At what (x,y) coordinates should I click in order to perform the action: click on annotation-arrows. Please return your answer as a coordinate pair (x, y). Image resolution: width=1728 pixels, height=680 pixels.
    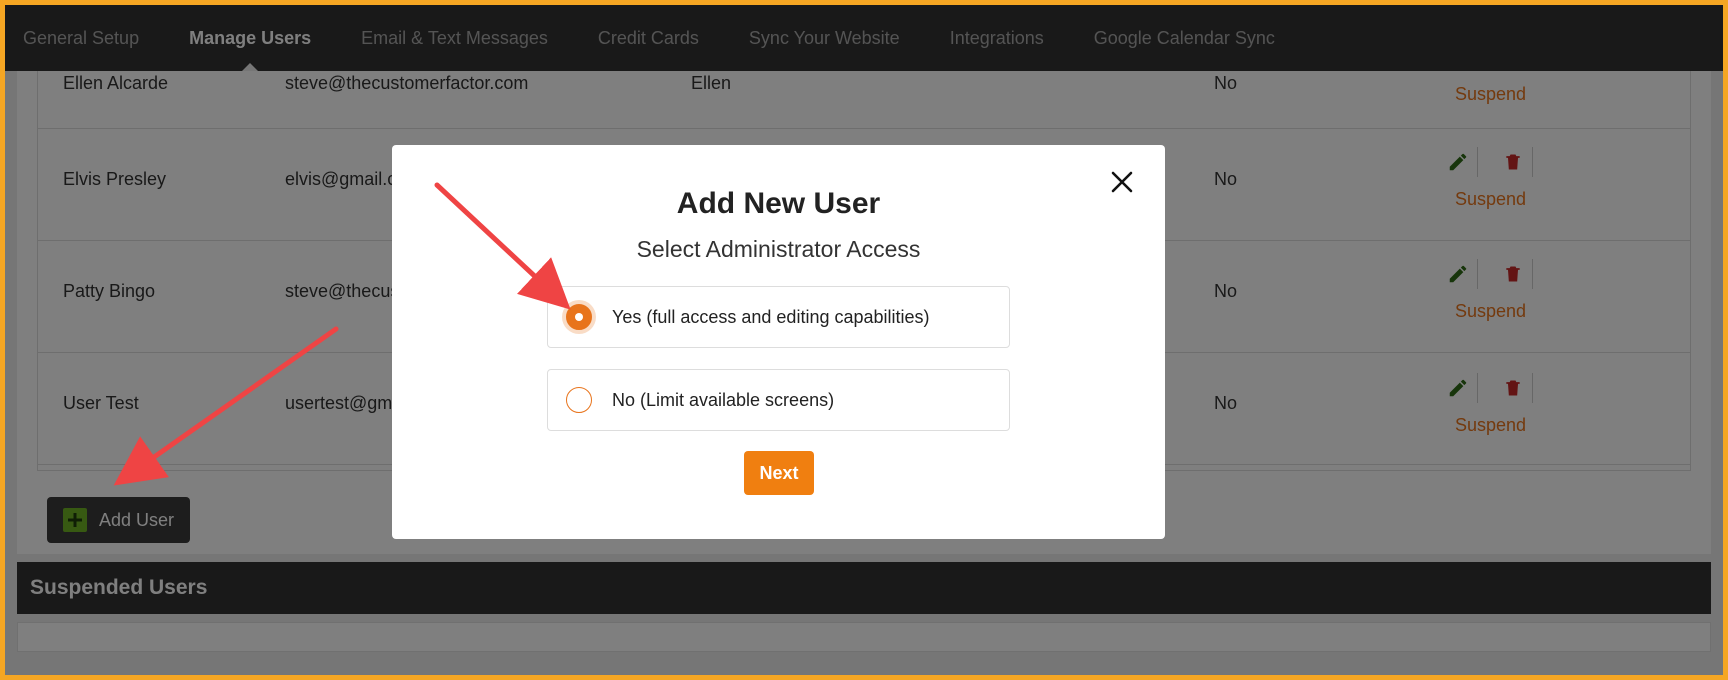
    Looking at the image, I should click on (342, 334).